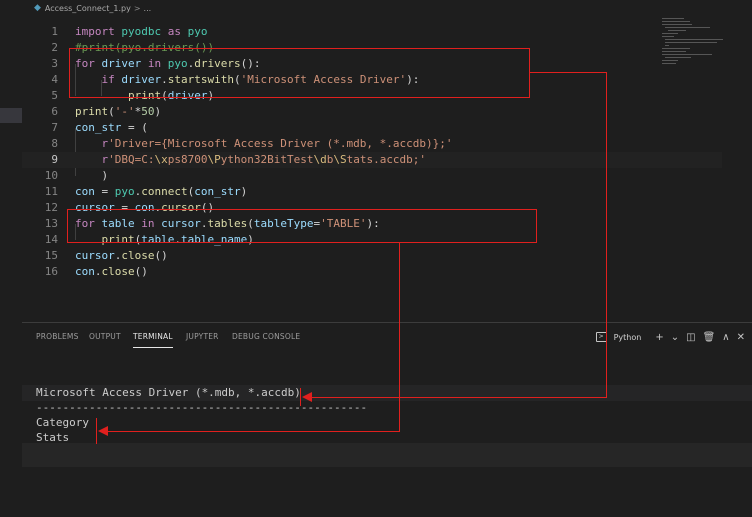 This screenshot has height=517, width=752. I want to click on chevron-down-icon: ⌄, so click(675, 337).